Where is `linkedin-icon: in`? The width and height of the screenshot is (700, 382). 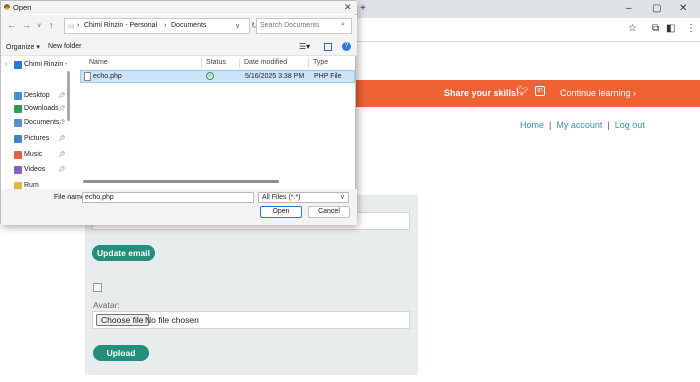 linkedin-icon: in is located at coordinates (540, 91).